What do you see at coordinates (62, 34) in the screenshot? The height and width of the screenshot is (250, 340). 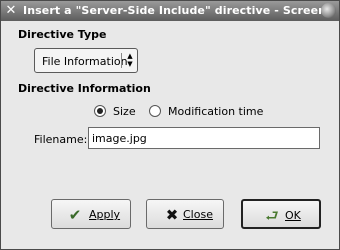 I see `directive-type-heading: Directive Type` at bounding box center [62, 34].